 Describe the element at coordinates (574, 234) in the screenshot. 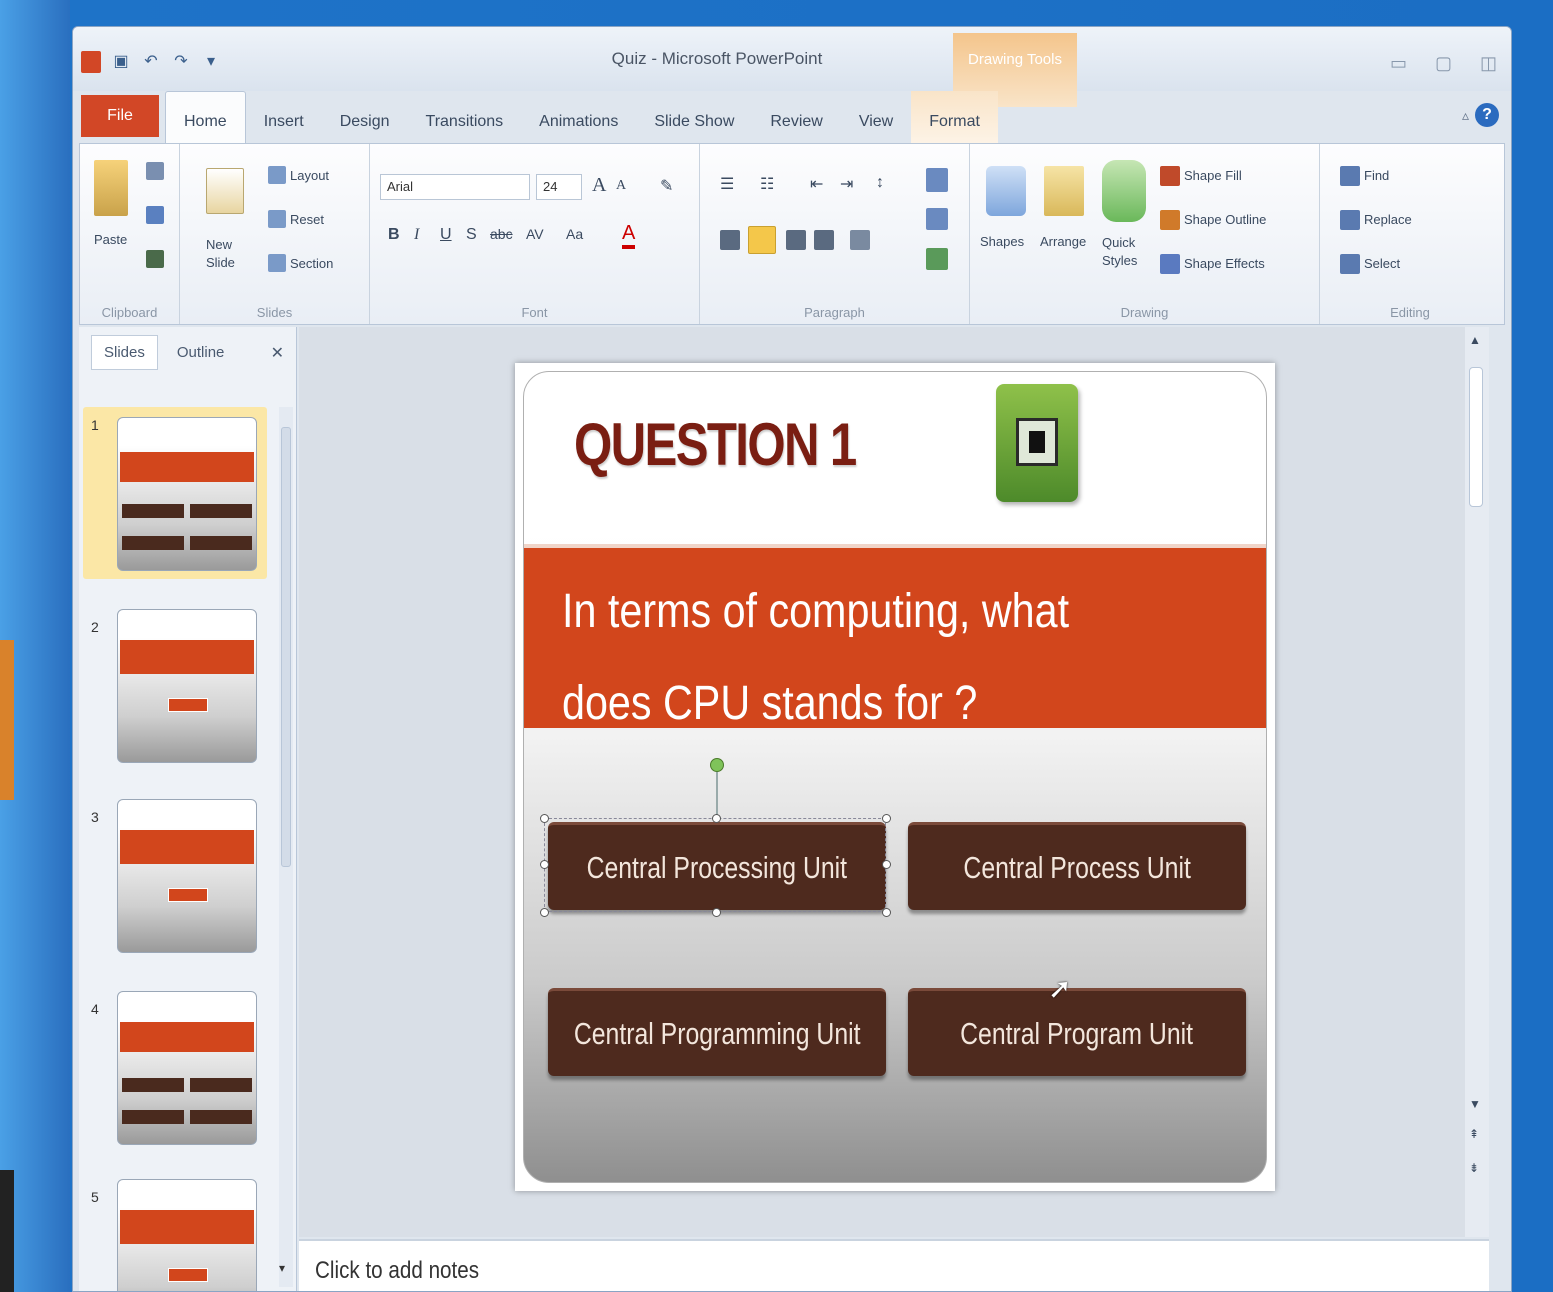

I see `change-case-icon: Aa` at that location.